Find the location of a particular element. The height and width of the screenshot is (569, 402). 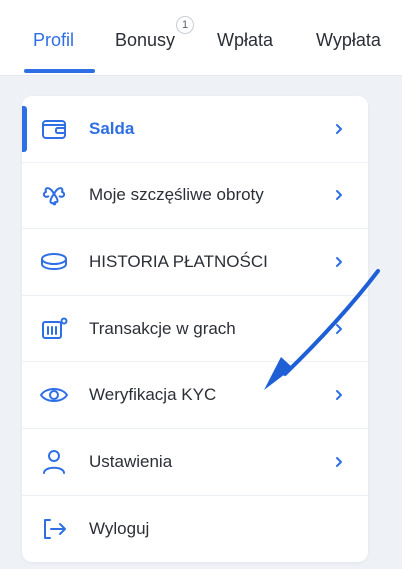

menu-item-game-transactions: Transakcje w grach is located at coordinates (195, 329).